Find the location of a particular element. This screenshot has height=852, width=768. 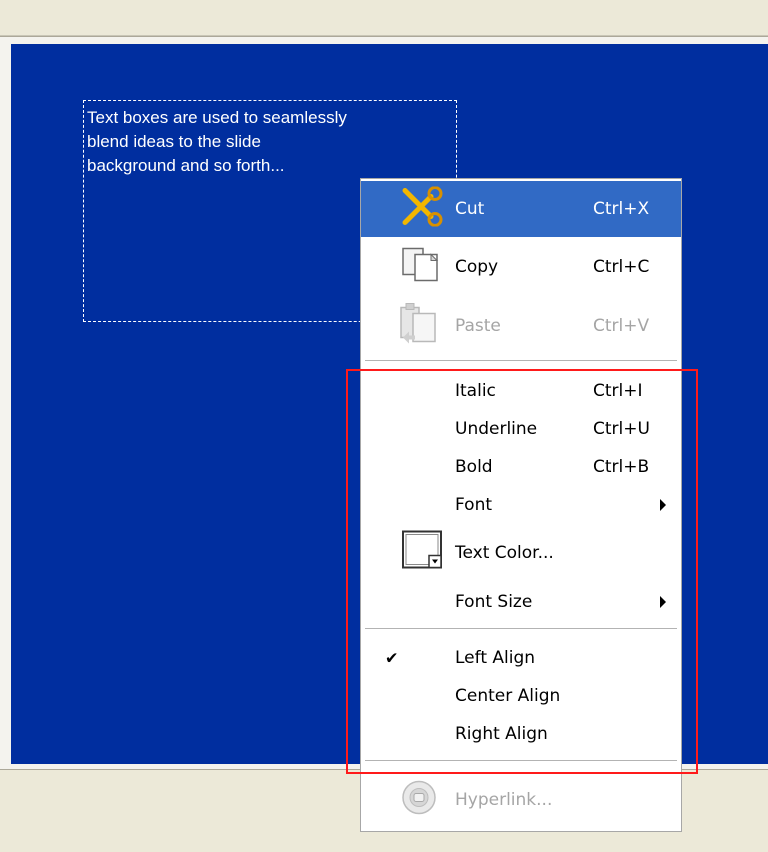

menu-item-cut: Cut Ctrl+X is located at coordinates (521, 209).